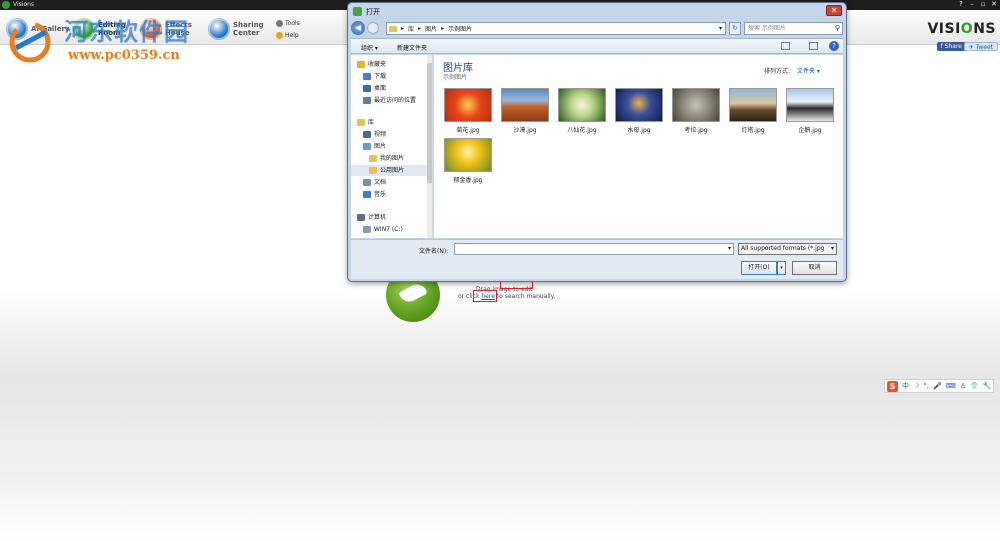  Describe the element at coordinates (389, 146) in the screenshot. I see `nav-item: 图片` at that location.